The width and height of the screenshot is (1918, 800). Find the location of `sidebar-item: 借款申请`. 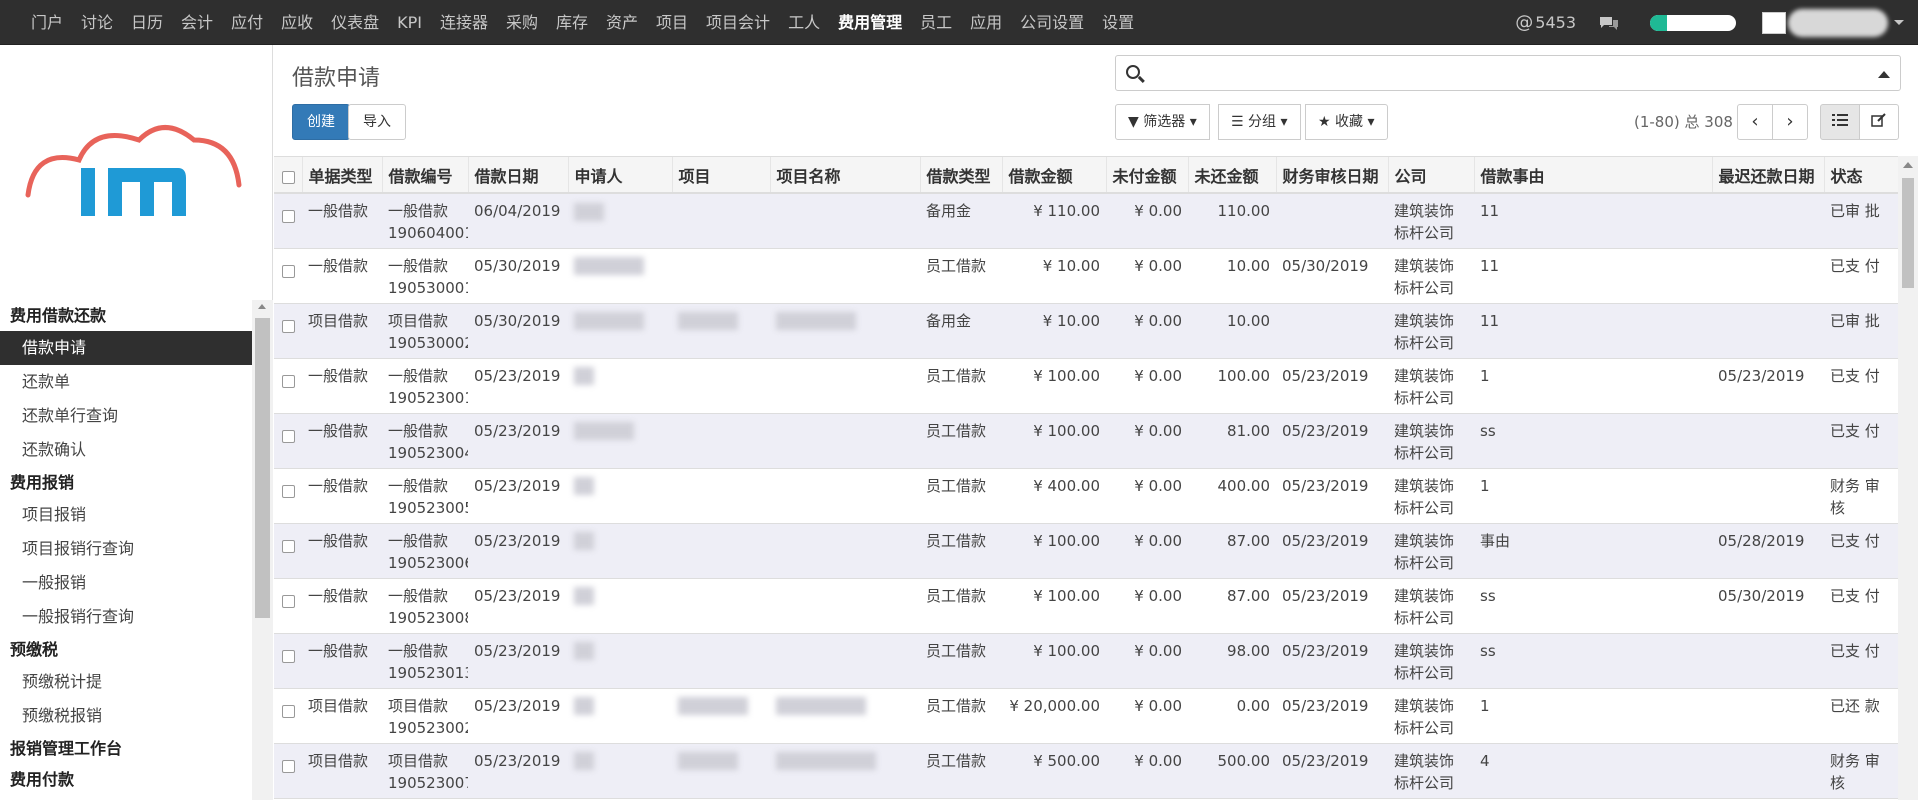

sidebar-item: 借款申请 is located at coordinates (126, 348).